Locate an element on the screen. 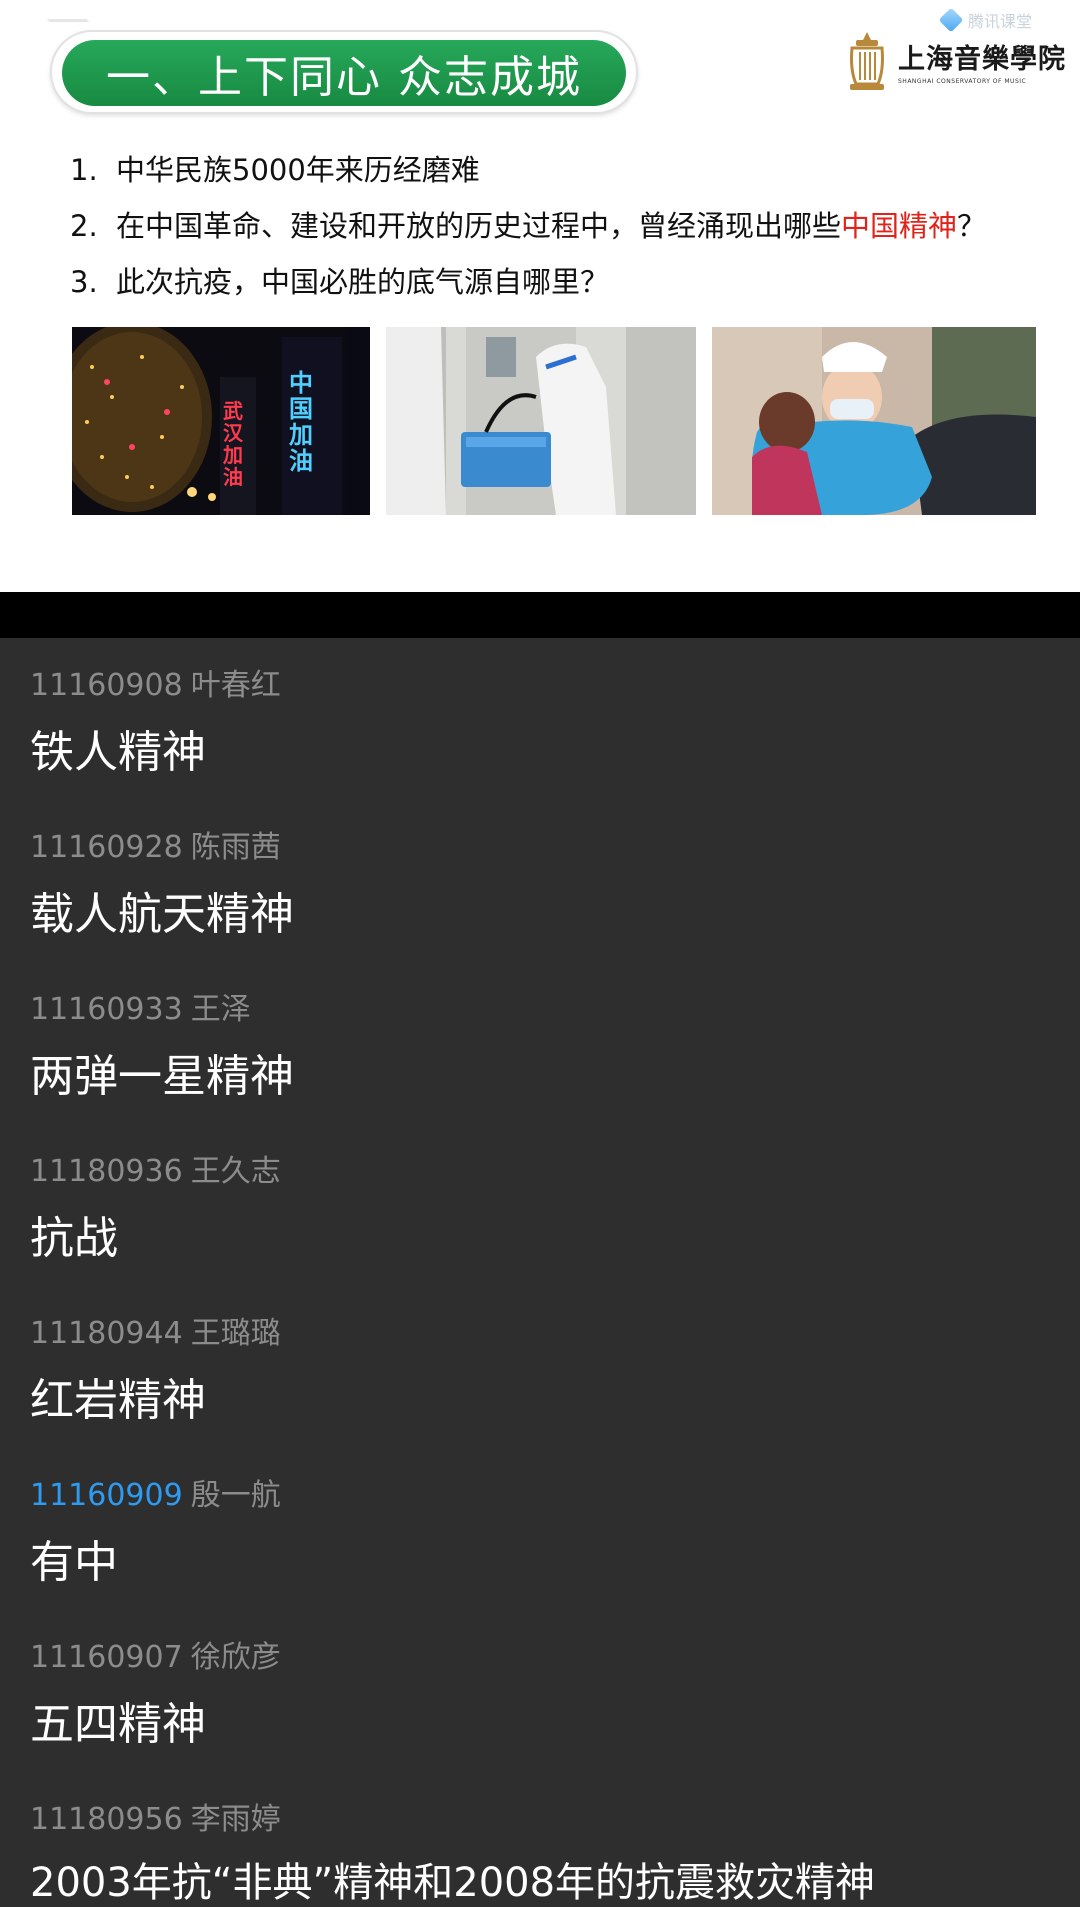 The image size is (1080, 1907). message-text: 2003年抗“非典”精神和2008年的抗震救灾精神 is located at coordinates (453, 1883).